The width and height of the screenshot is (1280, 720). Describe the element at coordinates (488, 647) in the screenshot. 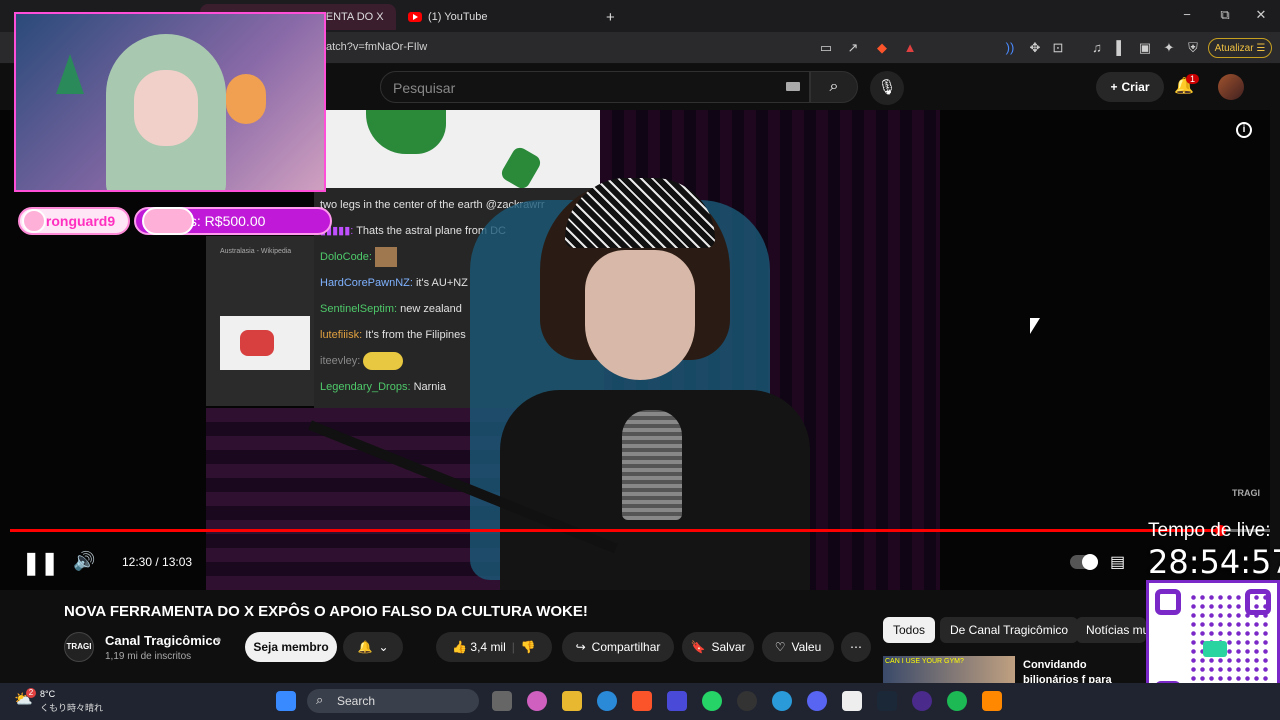

I see `like-count: 3,4 mil` at that location.